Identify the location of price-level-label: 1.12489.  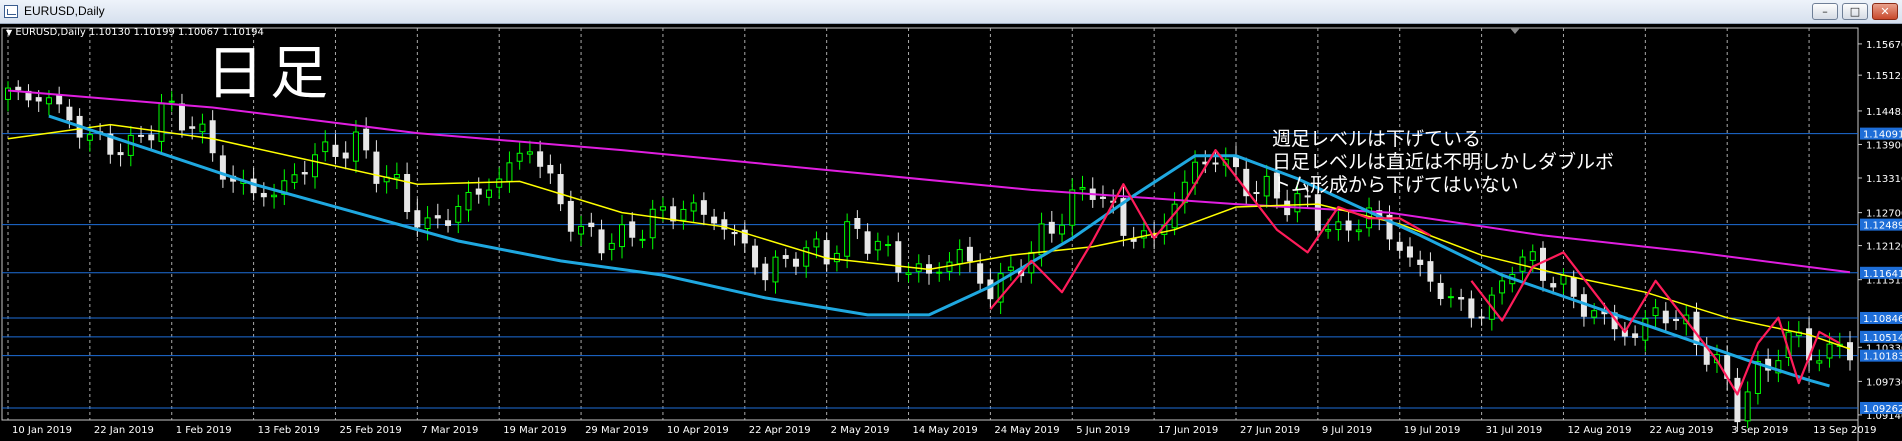
(1882, 226).